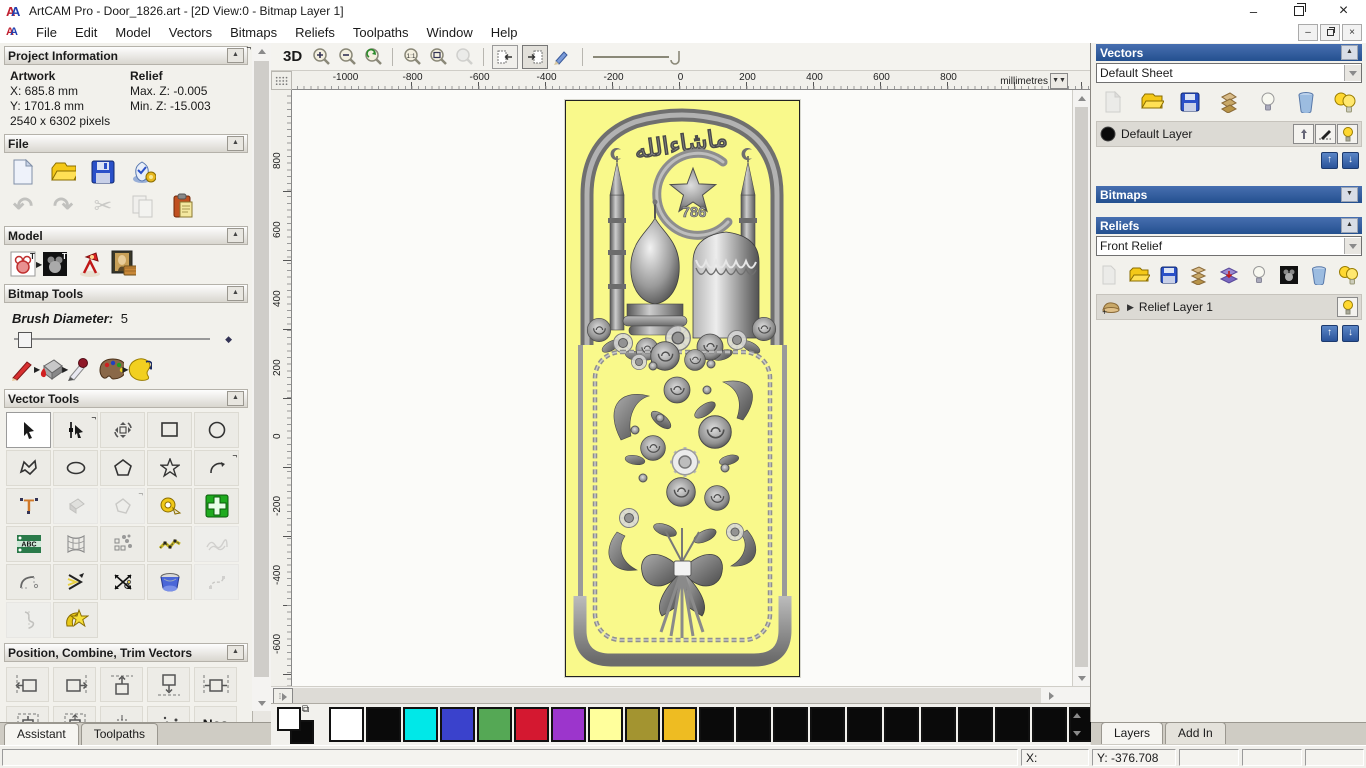  I want to click on expand-button: ▼, so click(1349, 194).